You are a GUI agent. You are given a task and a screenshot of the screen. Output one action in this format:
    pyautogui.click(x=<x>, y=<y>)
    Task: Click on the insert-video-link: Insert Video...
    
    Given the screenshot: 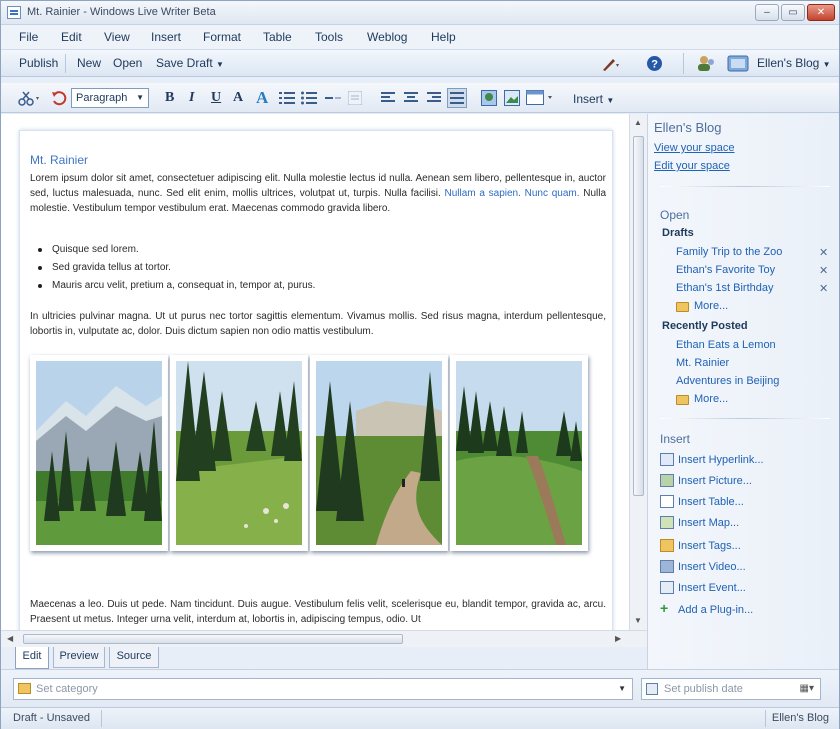 What is the action you would take?
    pyautogui.click(x=712, y=567)
    